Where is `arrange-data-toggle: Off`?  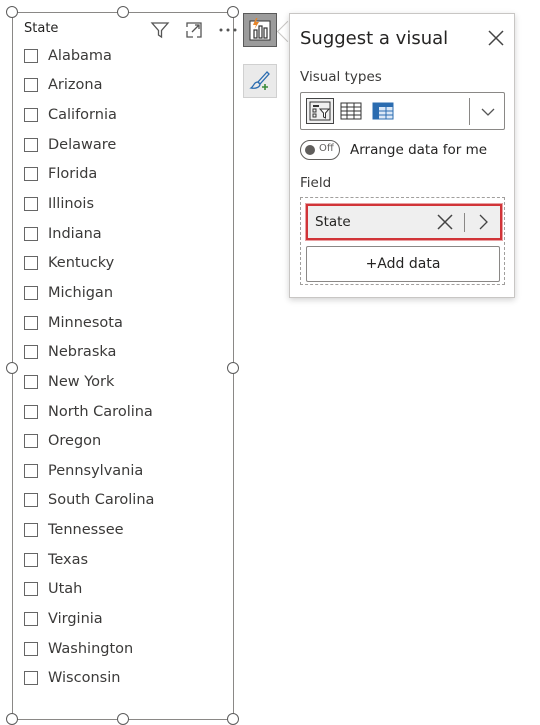
arrange-data-toggle: Off is located at coordinates (320, 150).